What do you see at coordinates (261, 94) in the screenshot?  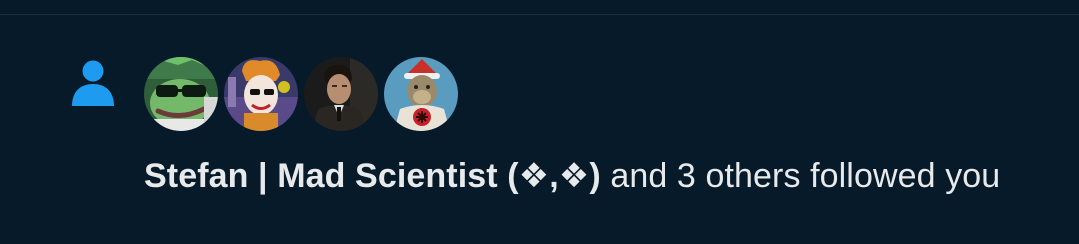 I see `joker-avatar` at bounding box center [261, 94].